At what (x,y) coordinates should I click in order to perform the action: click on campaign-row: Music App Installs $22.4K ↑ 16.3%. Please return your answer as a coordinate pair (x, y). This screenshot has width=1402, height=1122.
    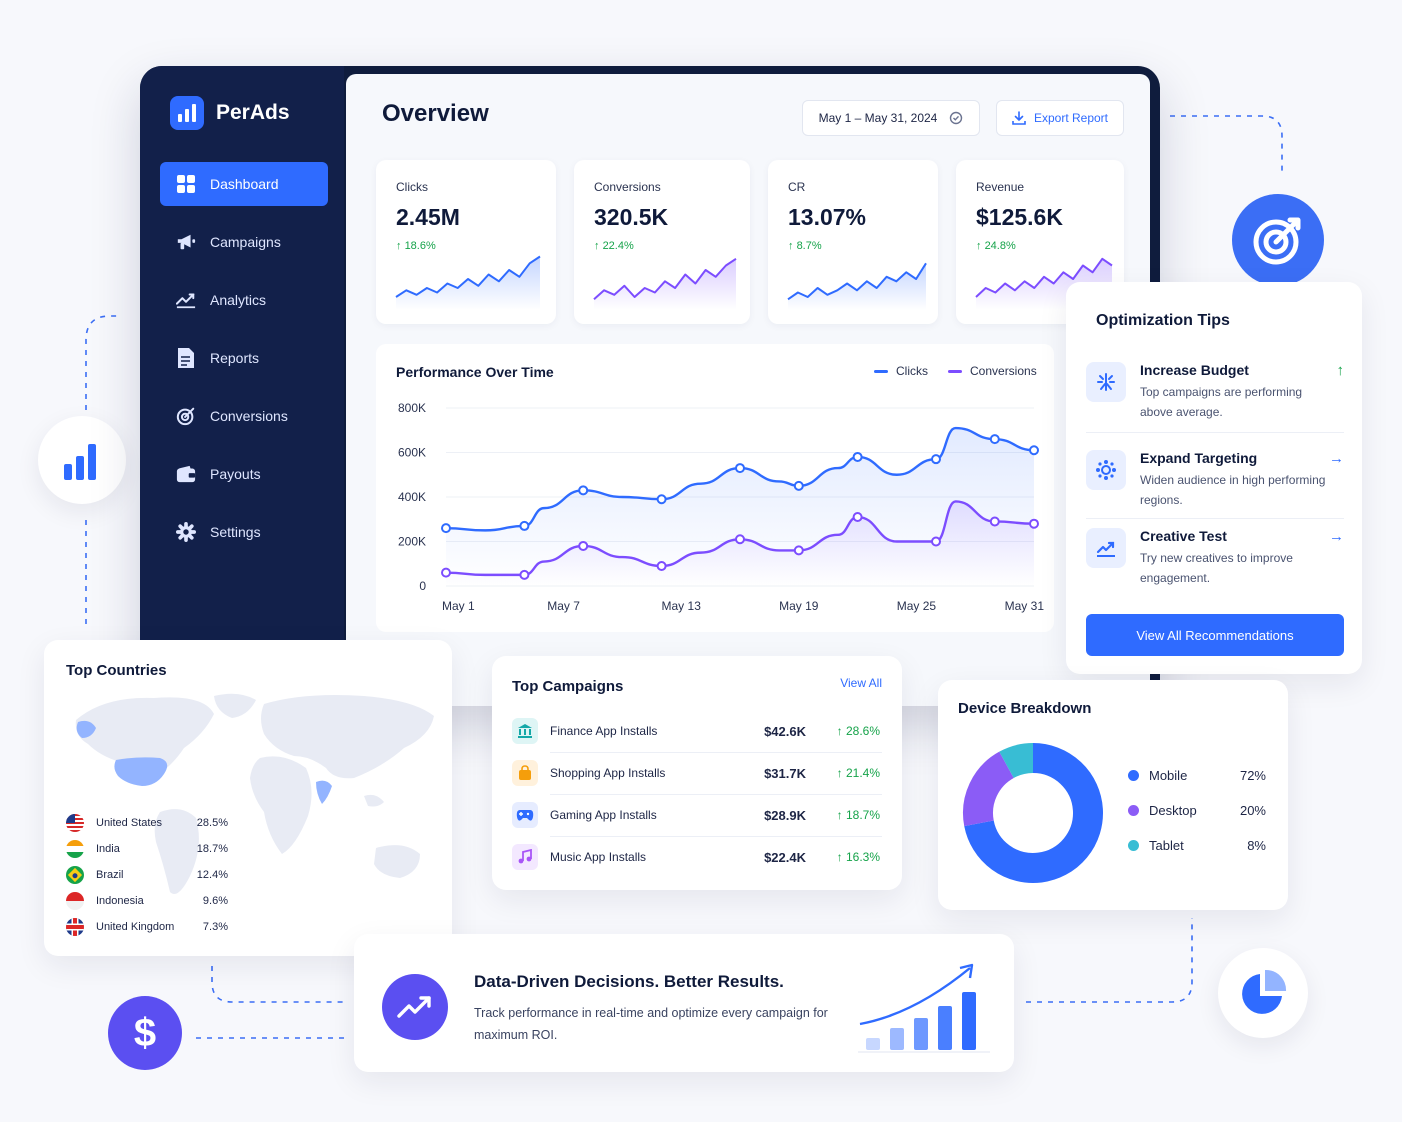
    Looking at the image, I should click on (697, 857).